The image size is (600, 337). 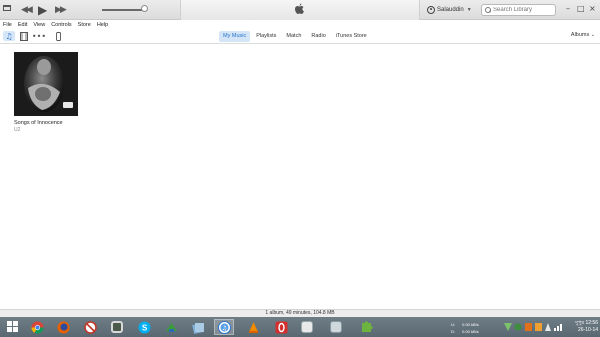 I want to click on menu-help: Help, so click(x=102, y=25).